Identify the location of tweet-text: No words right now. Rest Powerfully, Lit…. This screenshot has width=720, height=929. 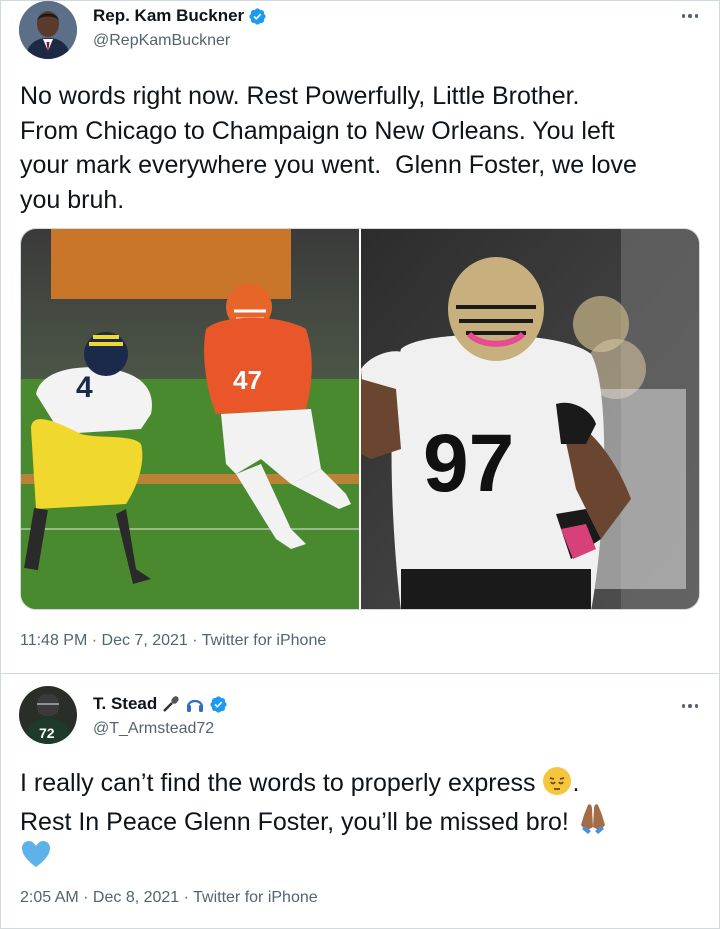
(328, 148).